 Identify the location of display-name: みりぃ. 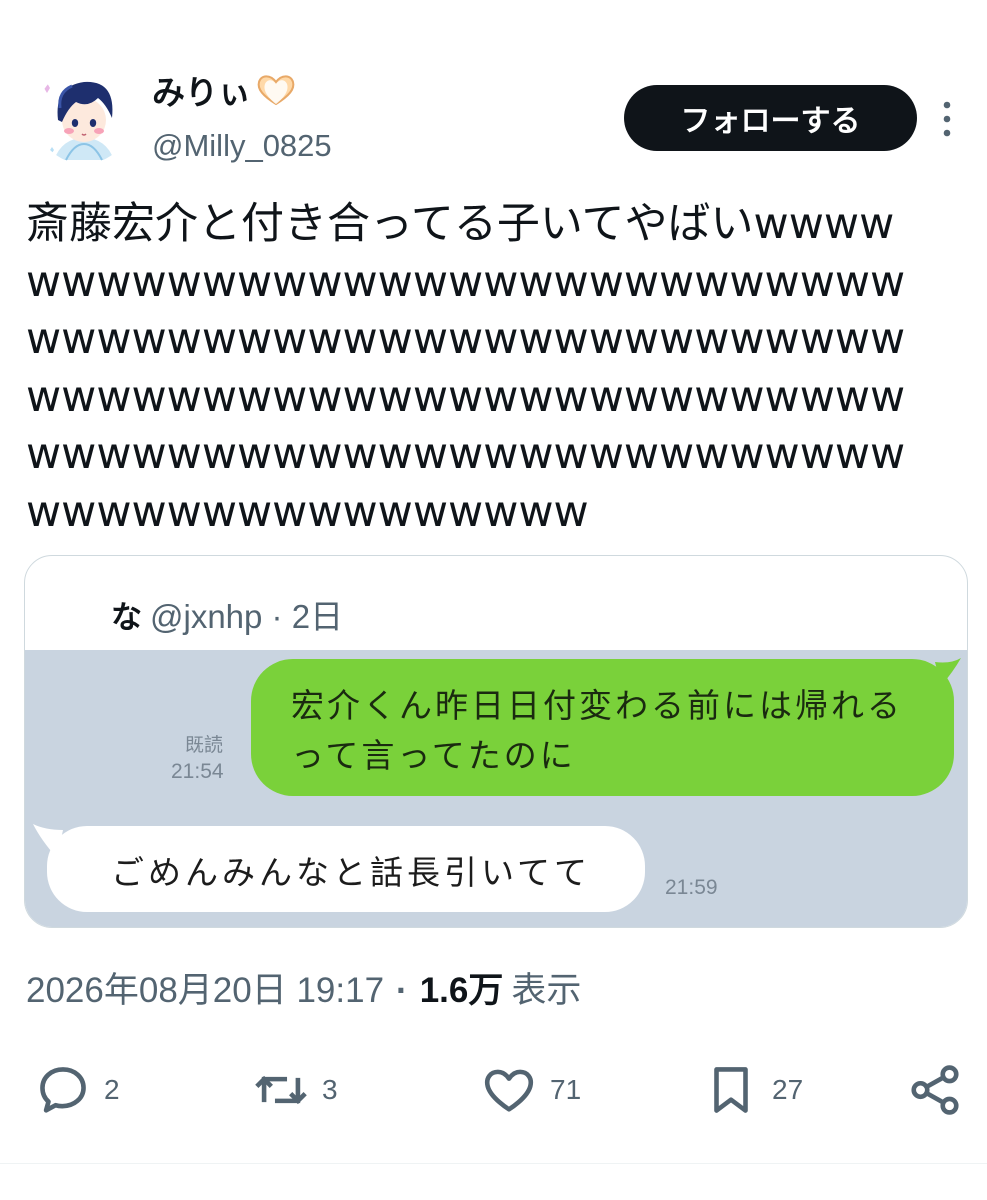
(224, 90).